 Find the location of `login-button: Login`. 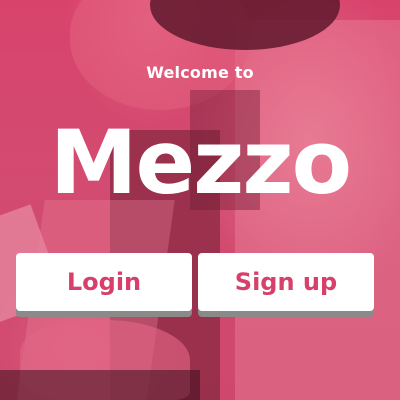

login-button: Login is located at coordinates (104, 282).